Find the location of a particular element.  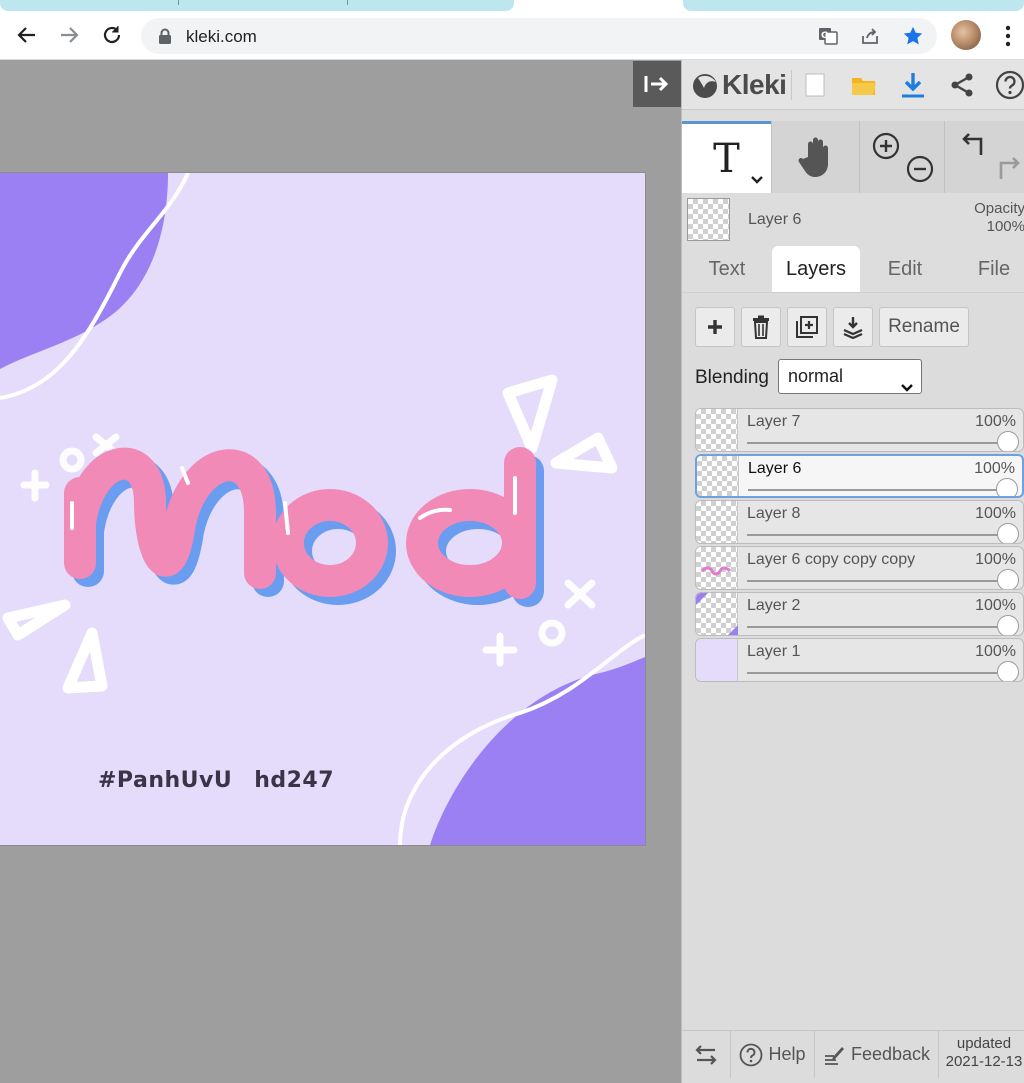

reload-icon is located at coordinates (112, 35).